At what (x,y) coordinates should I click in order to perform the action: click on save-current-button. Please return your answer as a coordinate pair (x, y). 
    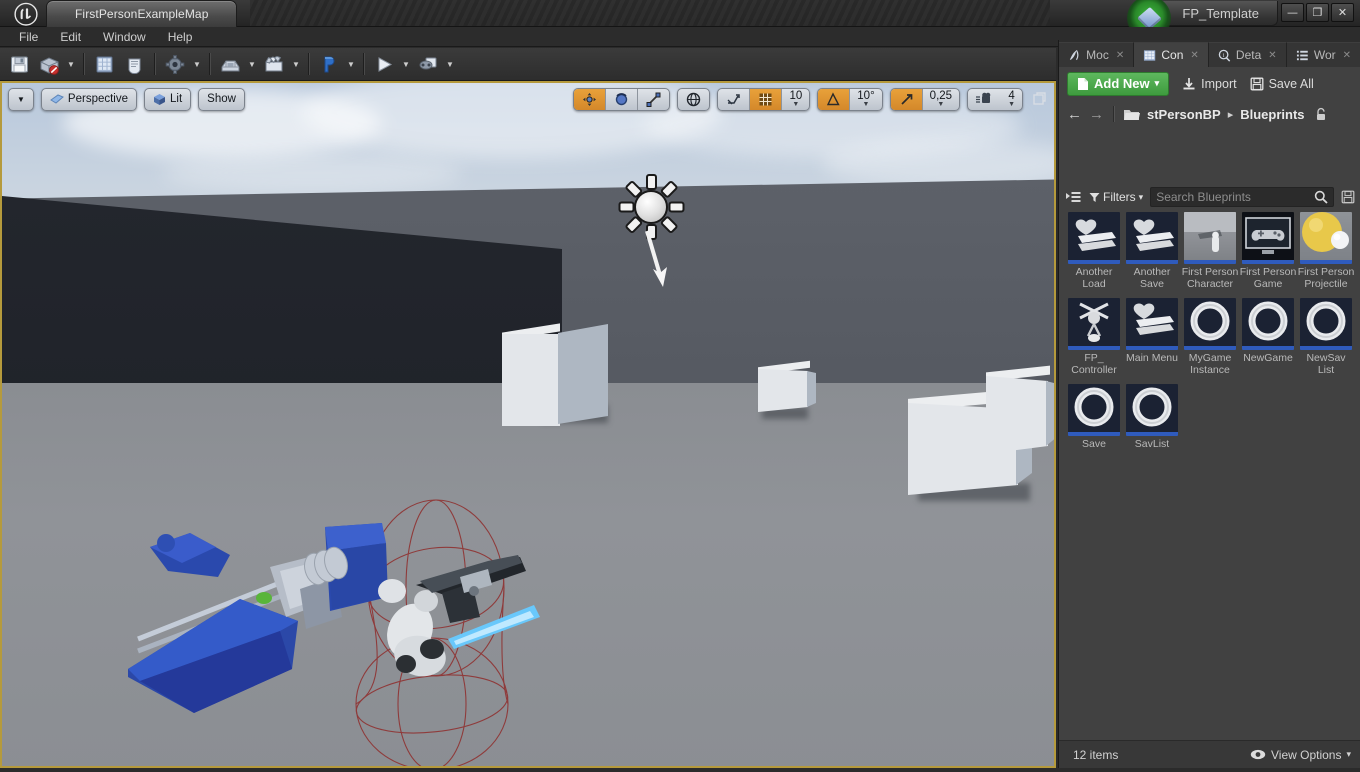
    Looking at the image, I should click on (19, 64).